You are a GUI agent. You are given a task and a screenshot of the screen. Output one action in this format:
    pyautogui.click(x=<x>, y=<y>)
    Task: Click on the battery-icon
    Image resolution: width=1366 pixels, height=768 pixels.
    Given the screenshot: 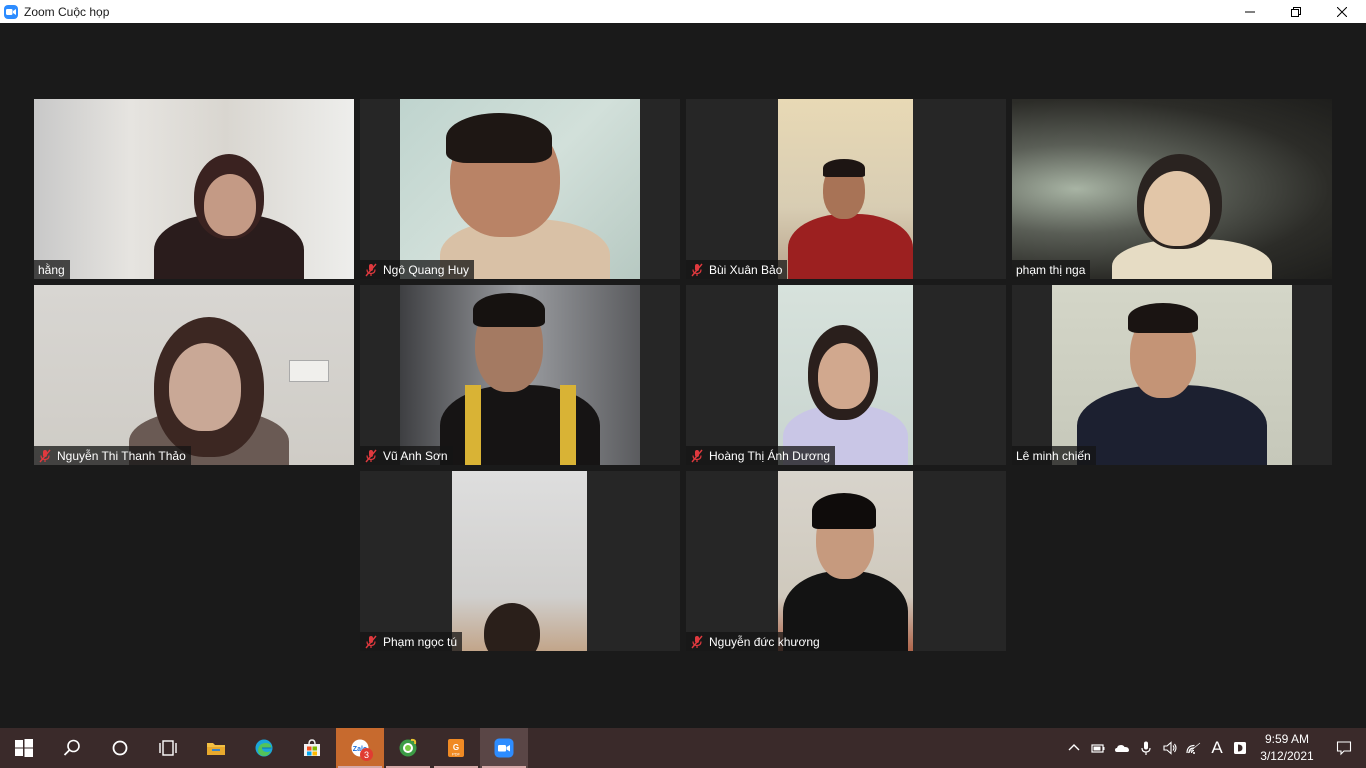 What is the action you would take?
    pyautogui.click(x=1098, y=748)
    